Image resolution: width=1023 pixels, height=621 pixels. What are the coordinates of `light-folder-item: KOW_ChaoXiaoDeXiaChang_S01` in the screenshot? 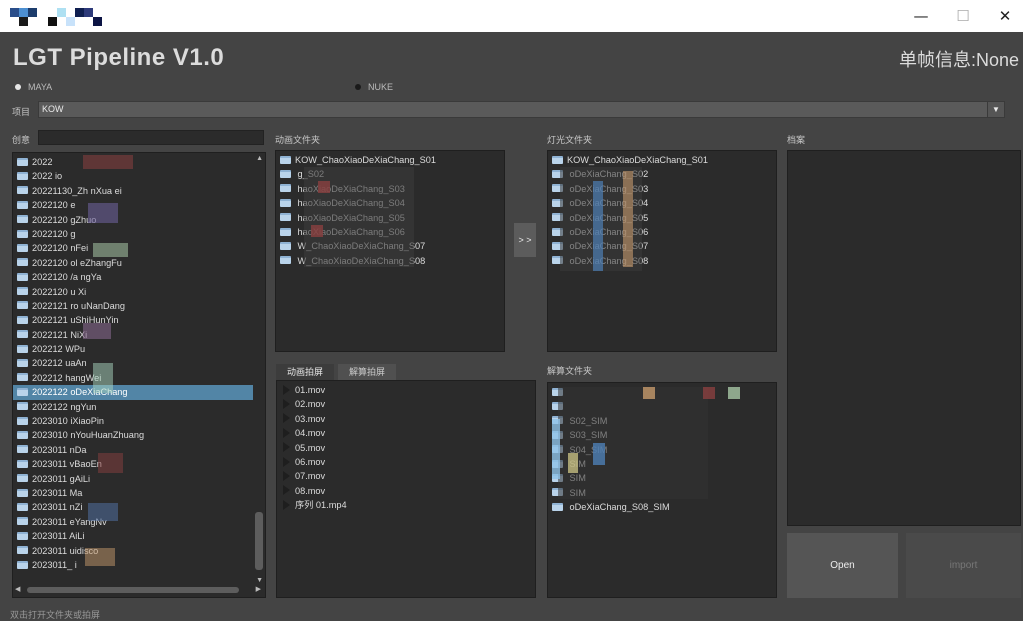 It's located at (662, 160).